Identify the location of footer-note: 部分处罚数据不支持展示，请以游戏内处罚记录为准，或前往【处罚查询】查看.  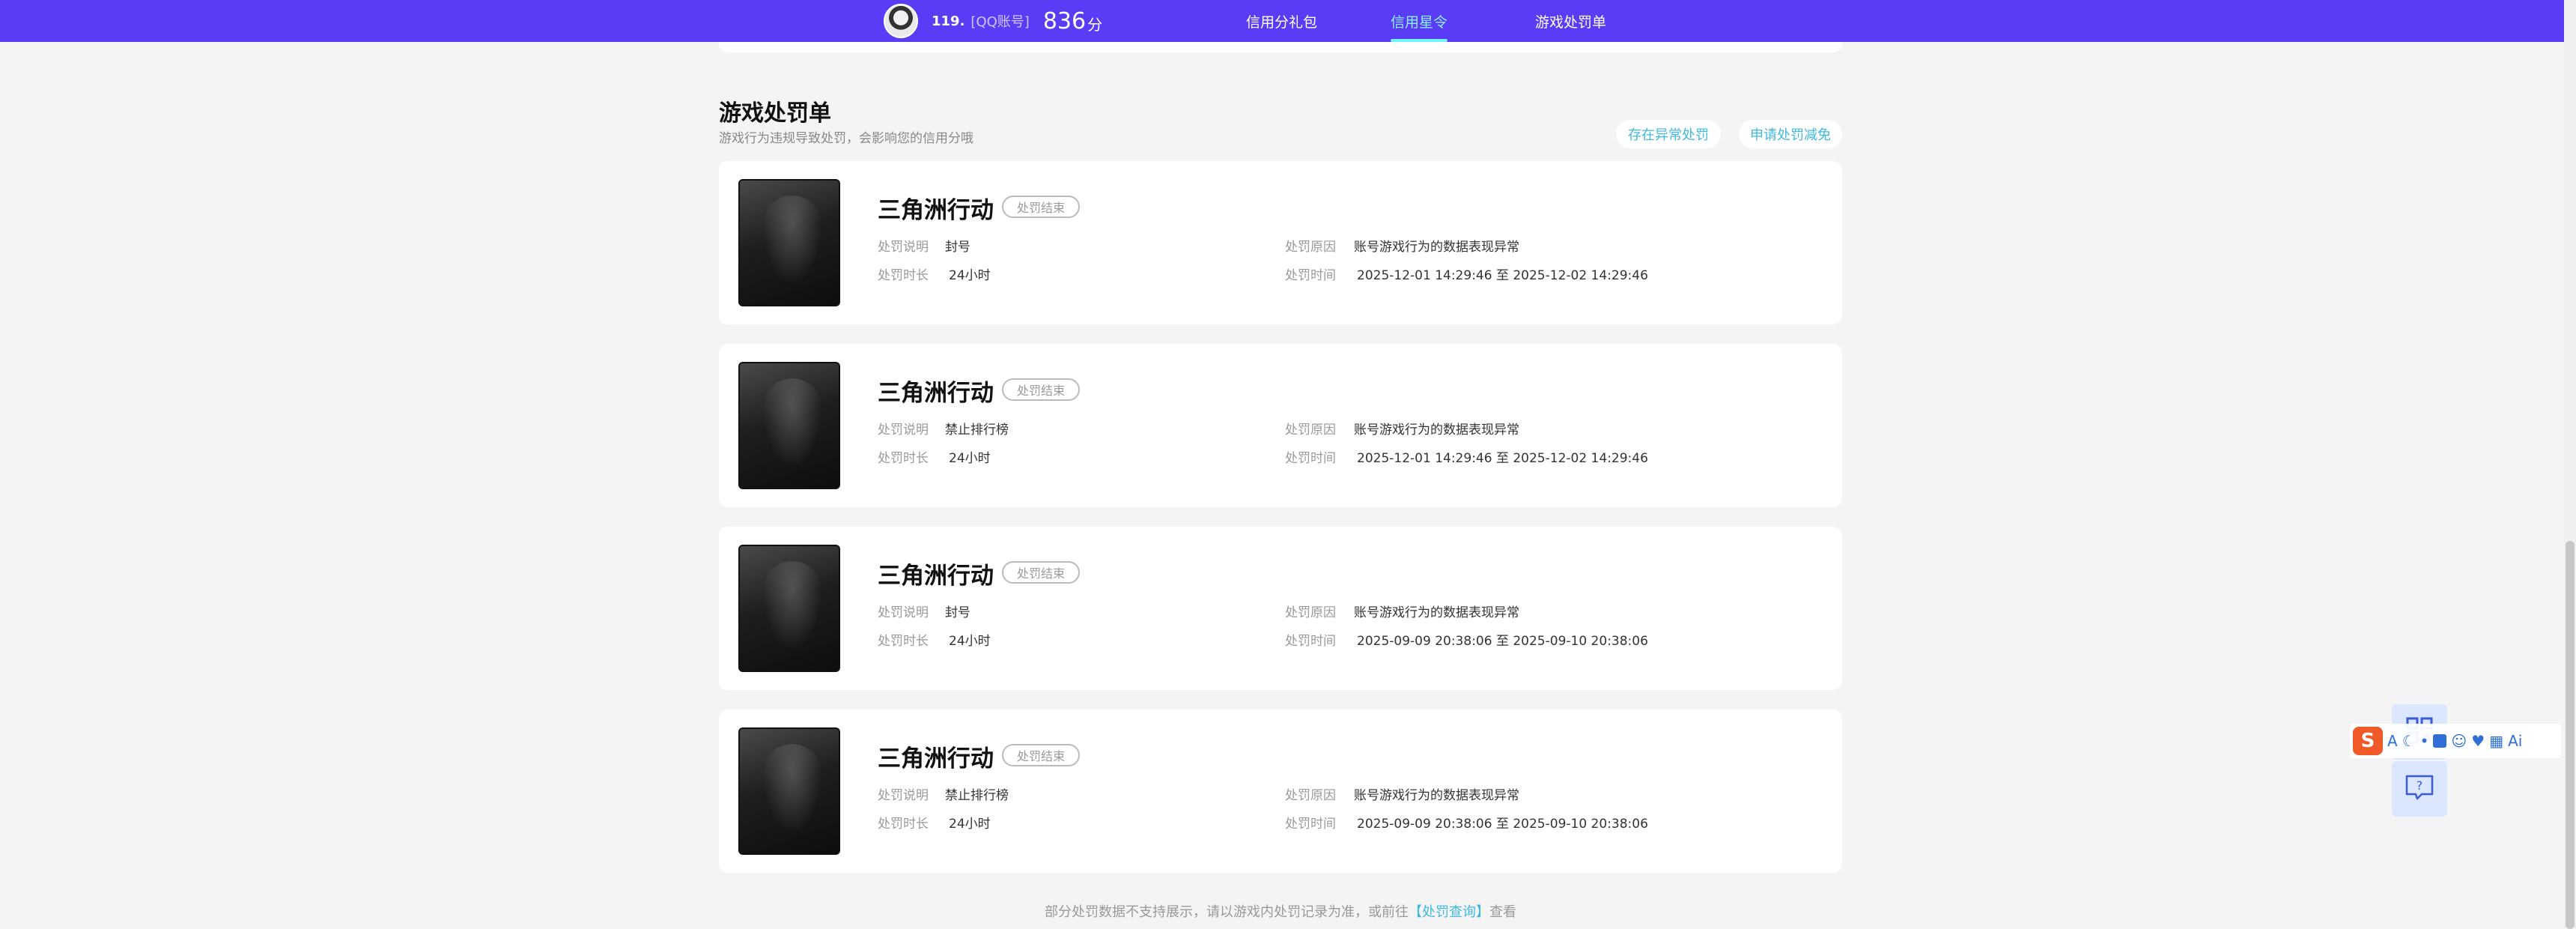
(1280, 911).